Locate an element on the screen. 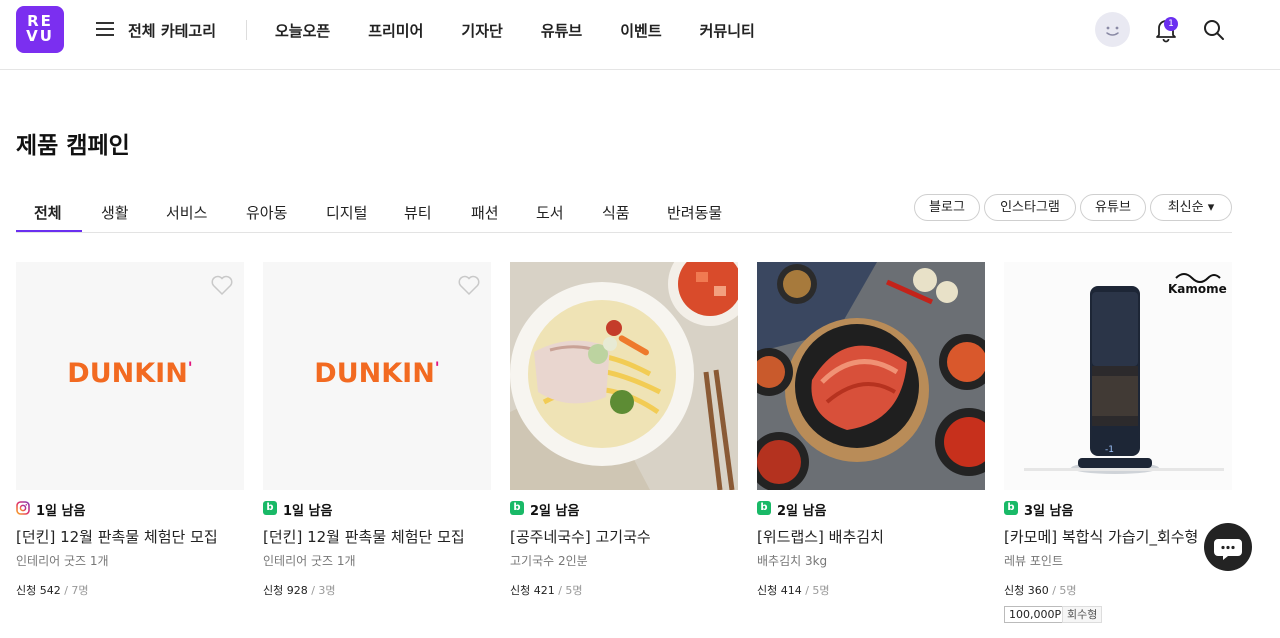 Image resolution: width=1280 pixels, height=638 pixels. kamome-logo: Kamome is located at coordinates (1197, 289).